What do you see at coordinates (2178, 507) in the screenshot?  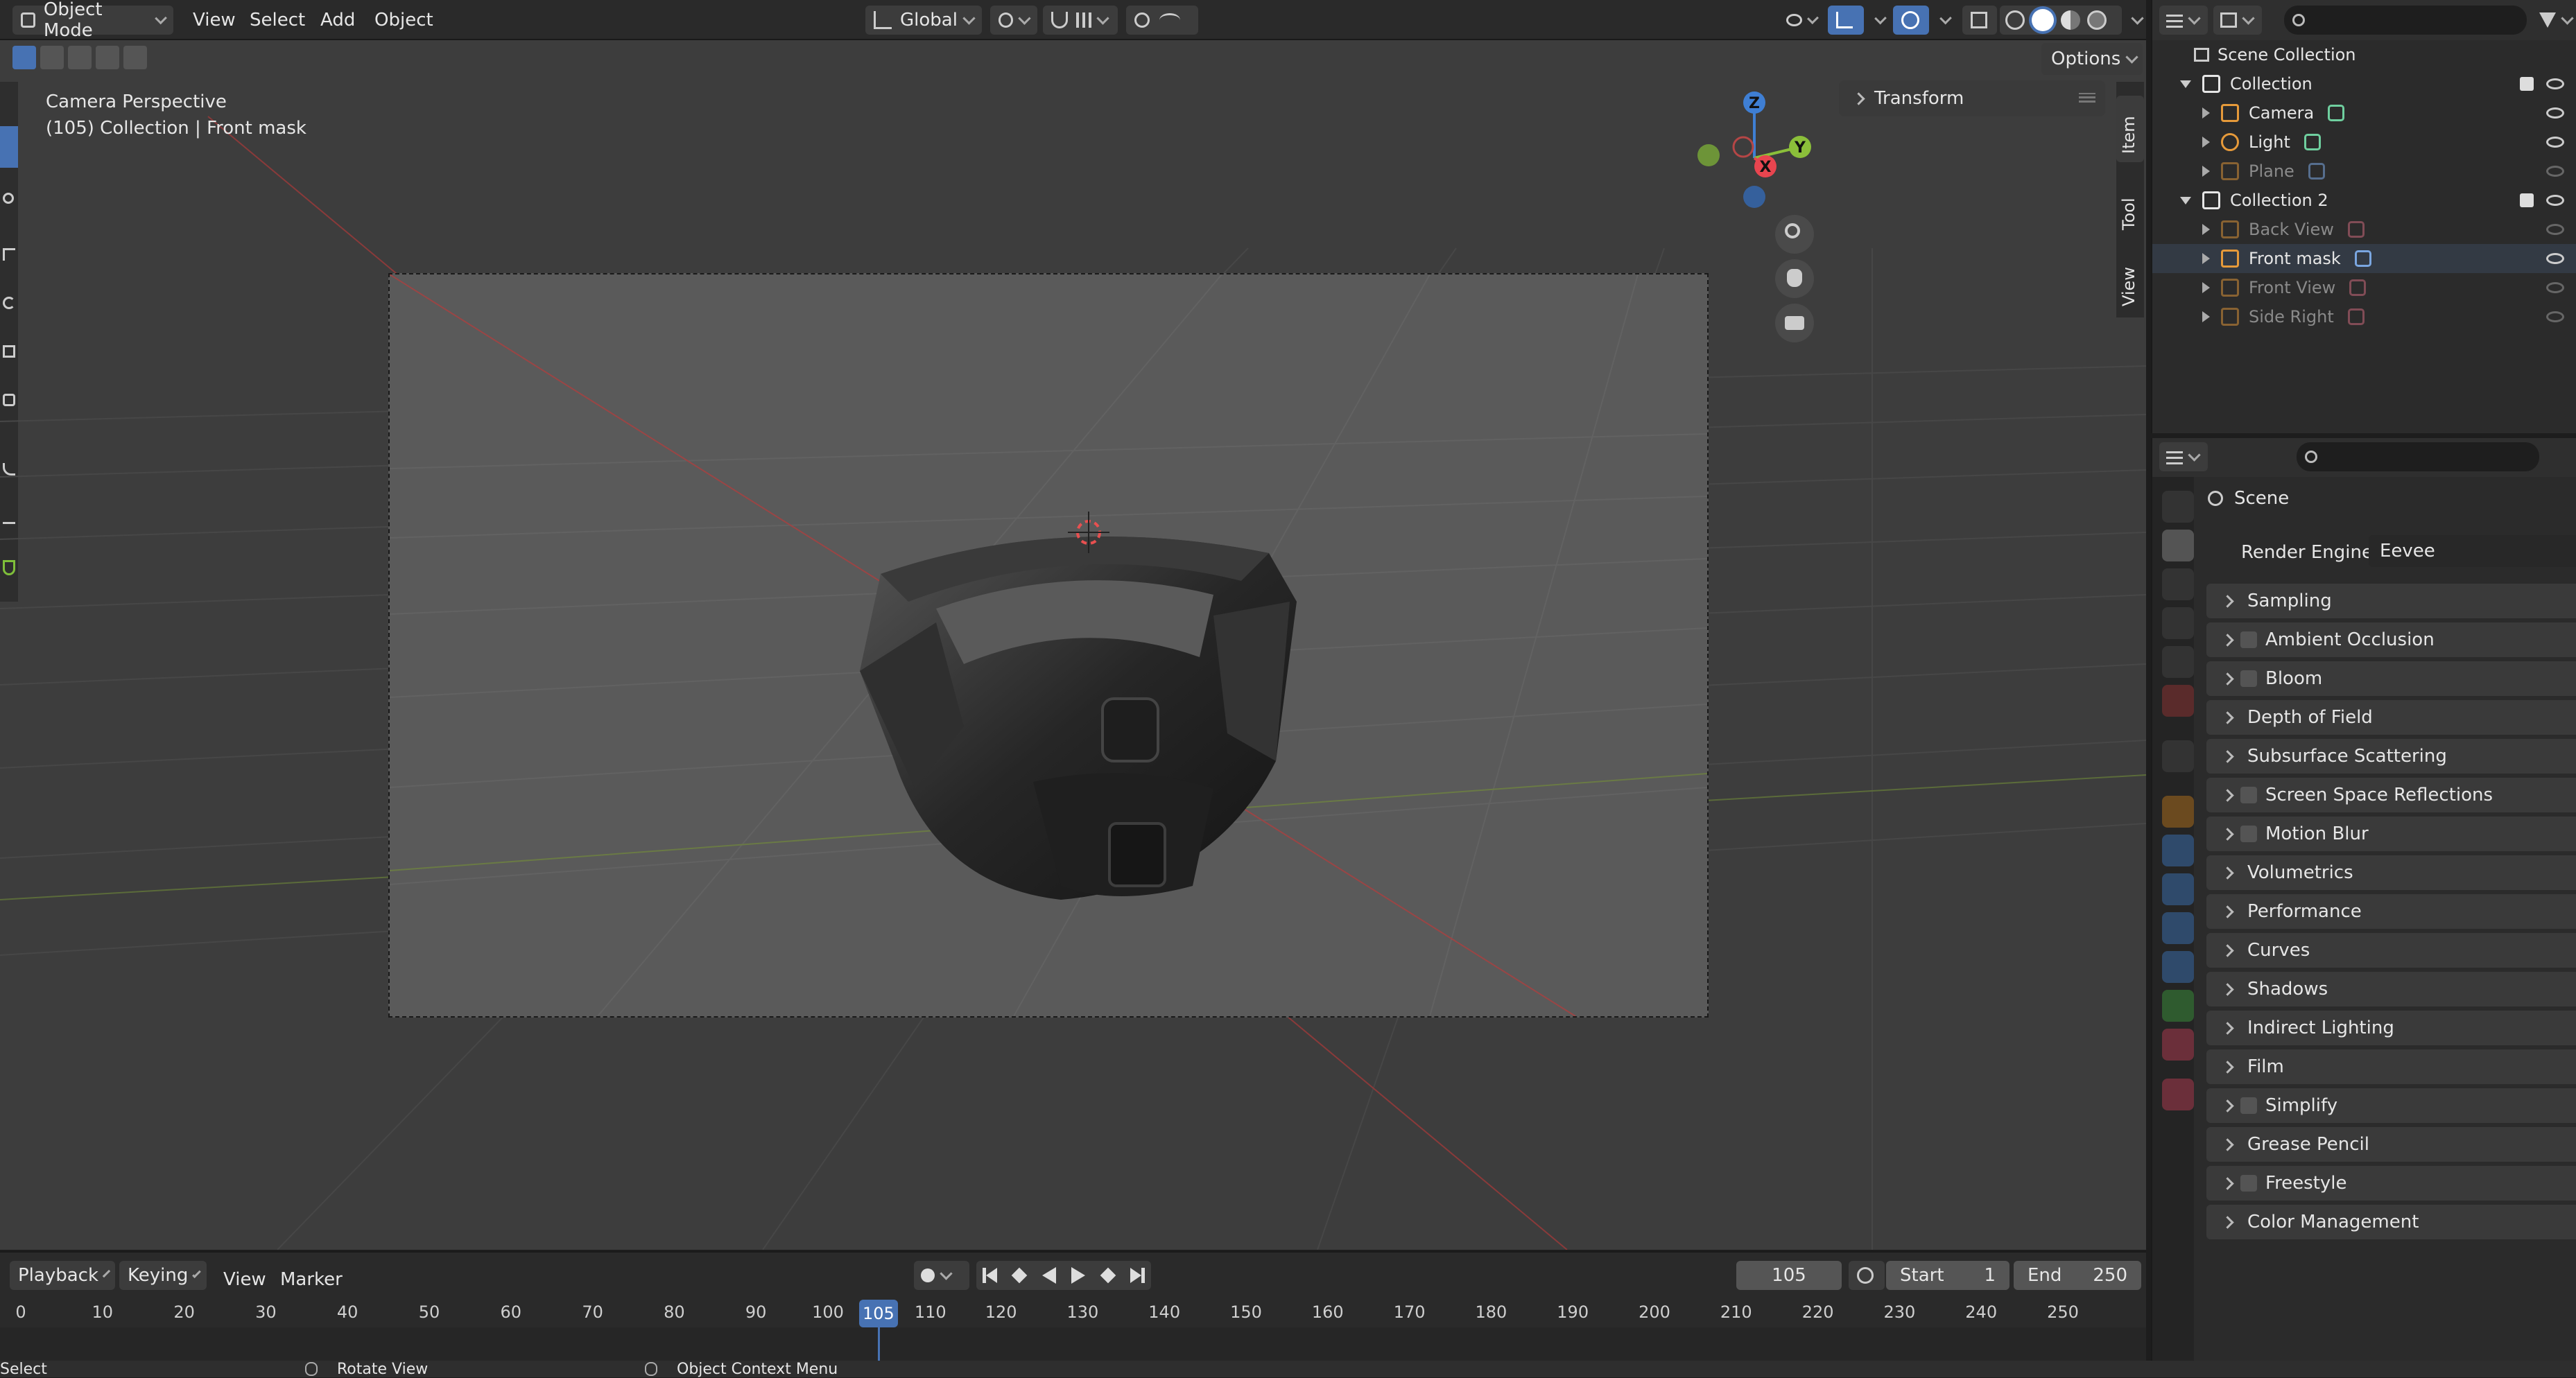 I see `tool-tab-icon` at bounding box center [2178, 507].